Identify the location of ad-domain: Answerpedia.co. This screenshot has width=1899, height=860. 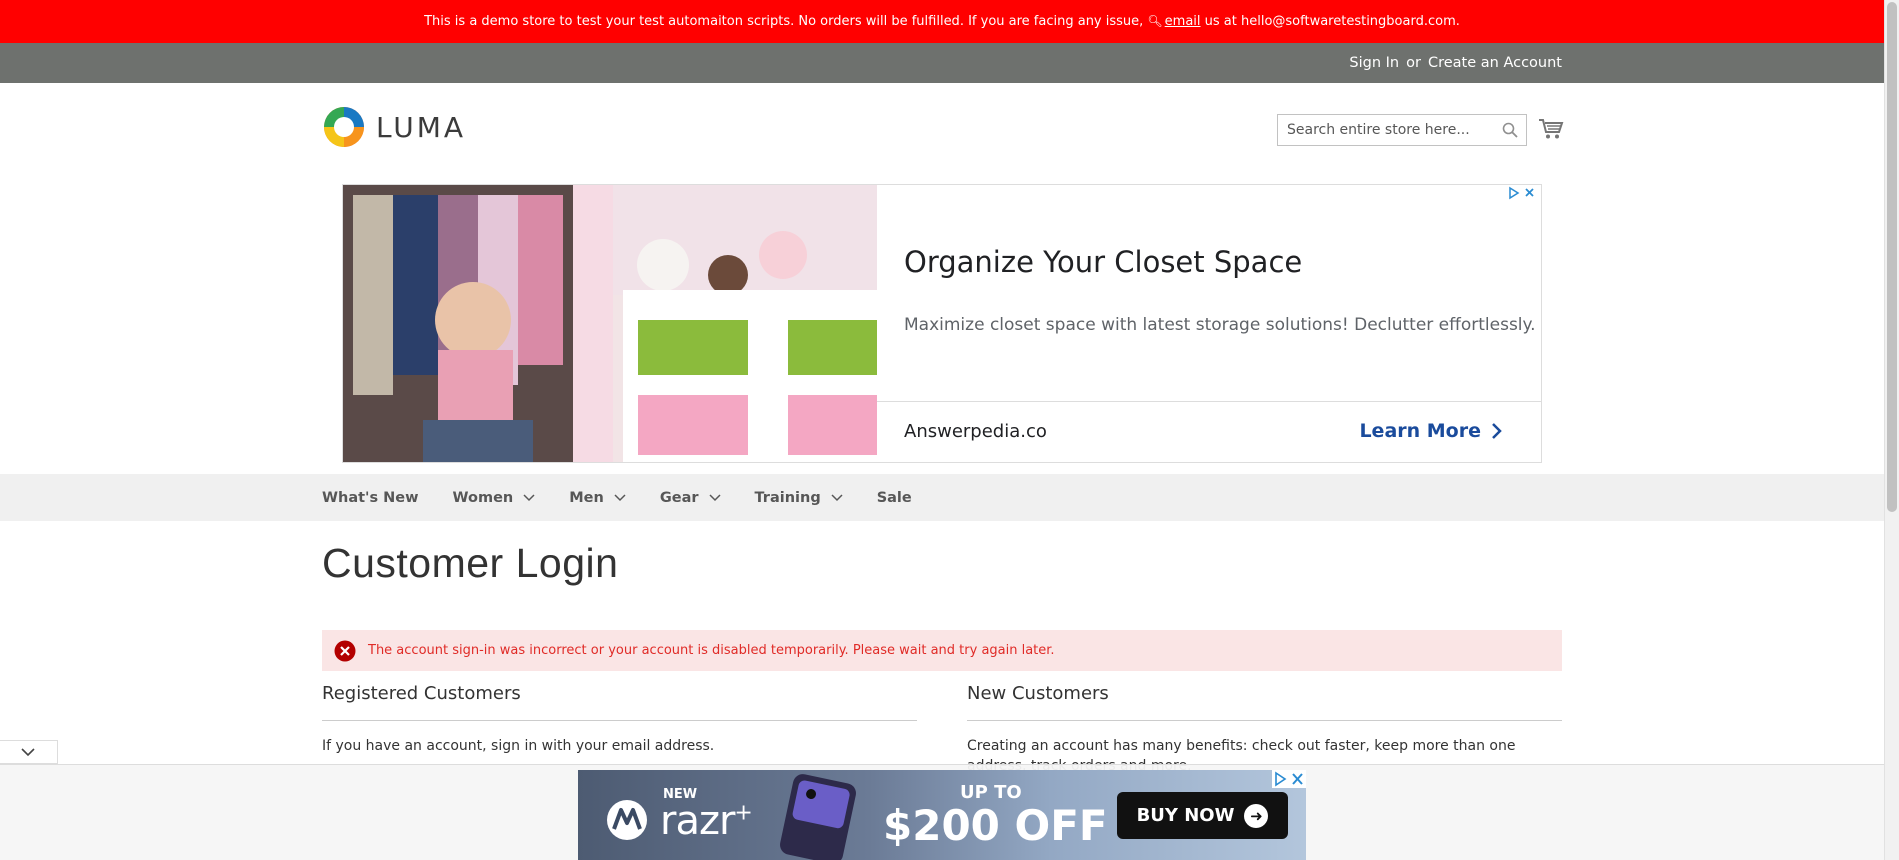
(975, 431).